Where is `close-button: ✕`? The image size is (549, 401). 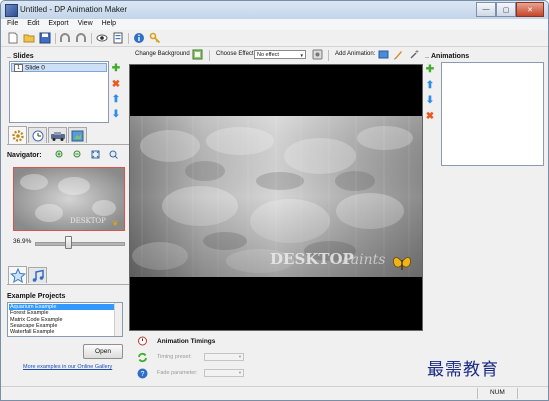
close-button: ✕ is located at coordinates (530, 9).